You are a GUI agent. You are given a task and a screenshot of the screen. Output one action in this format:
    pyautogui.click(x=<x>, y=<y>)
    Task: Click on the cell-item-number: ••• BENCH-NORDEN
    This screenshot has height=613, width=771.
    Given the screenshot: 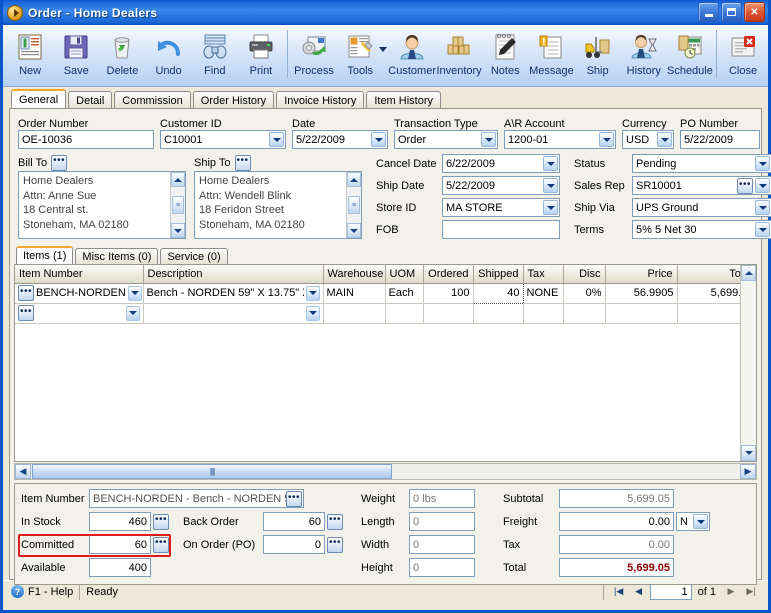 What is the action you would take?
    pyautogui.click(x=79, y=293)
    